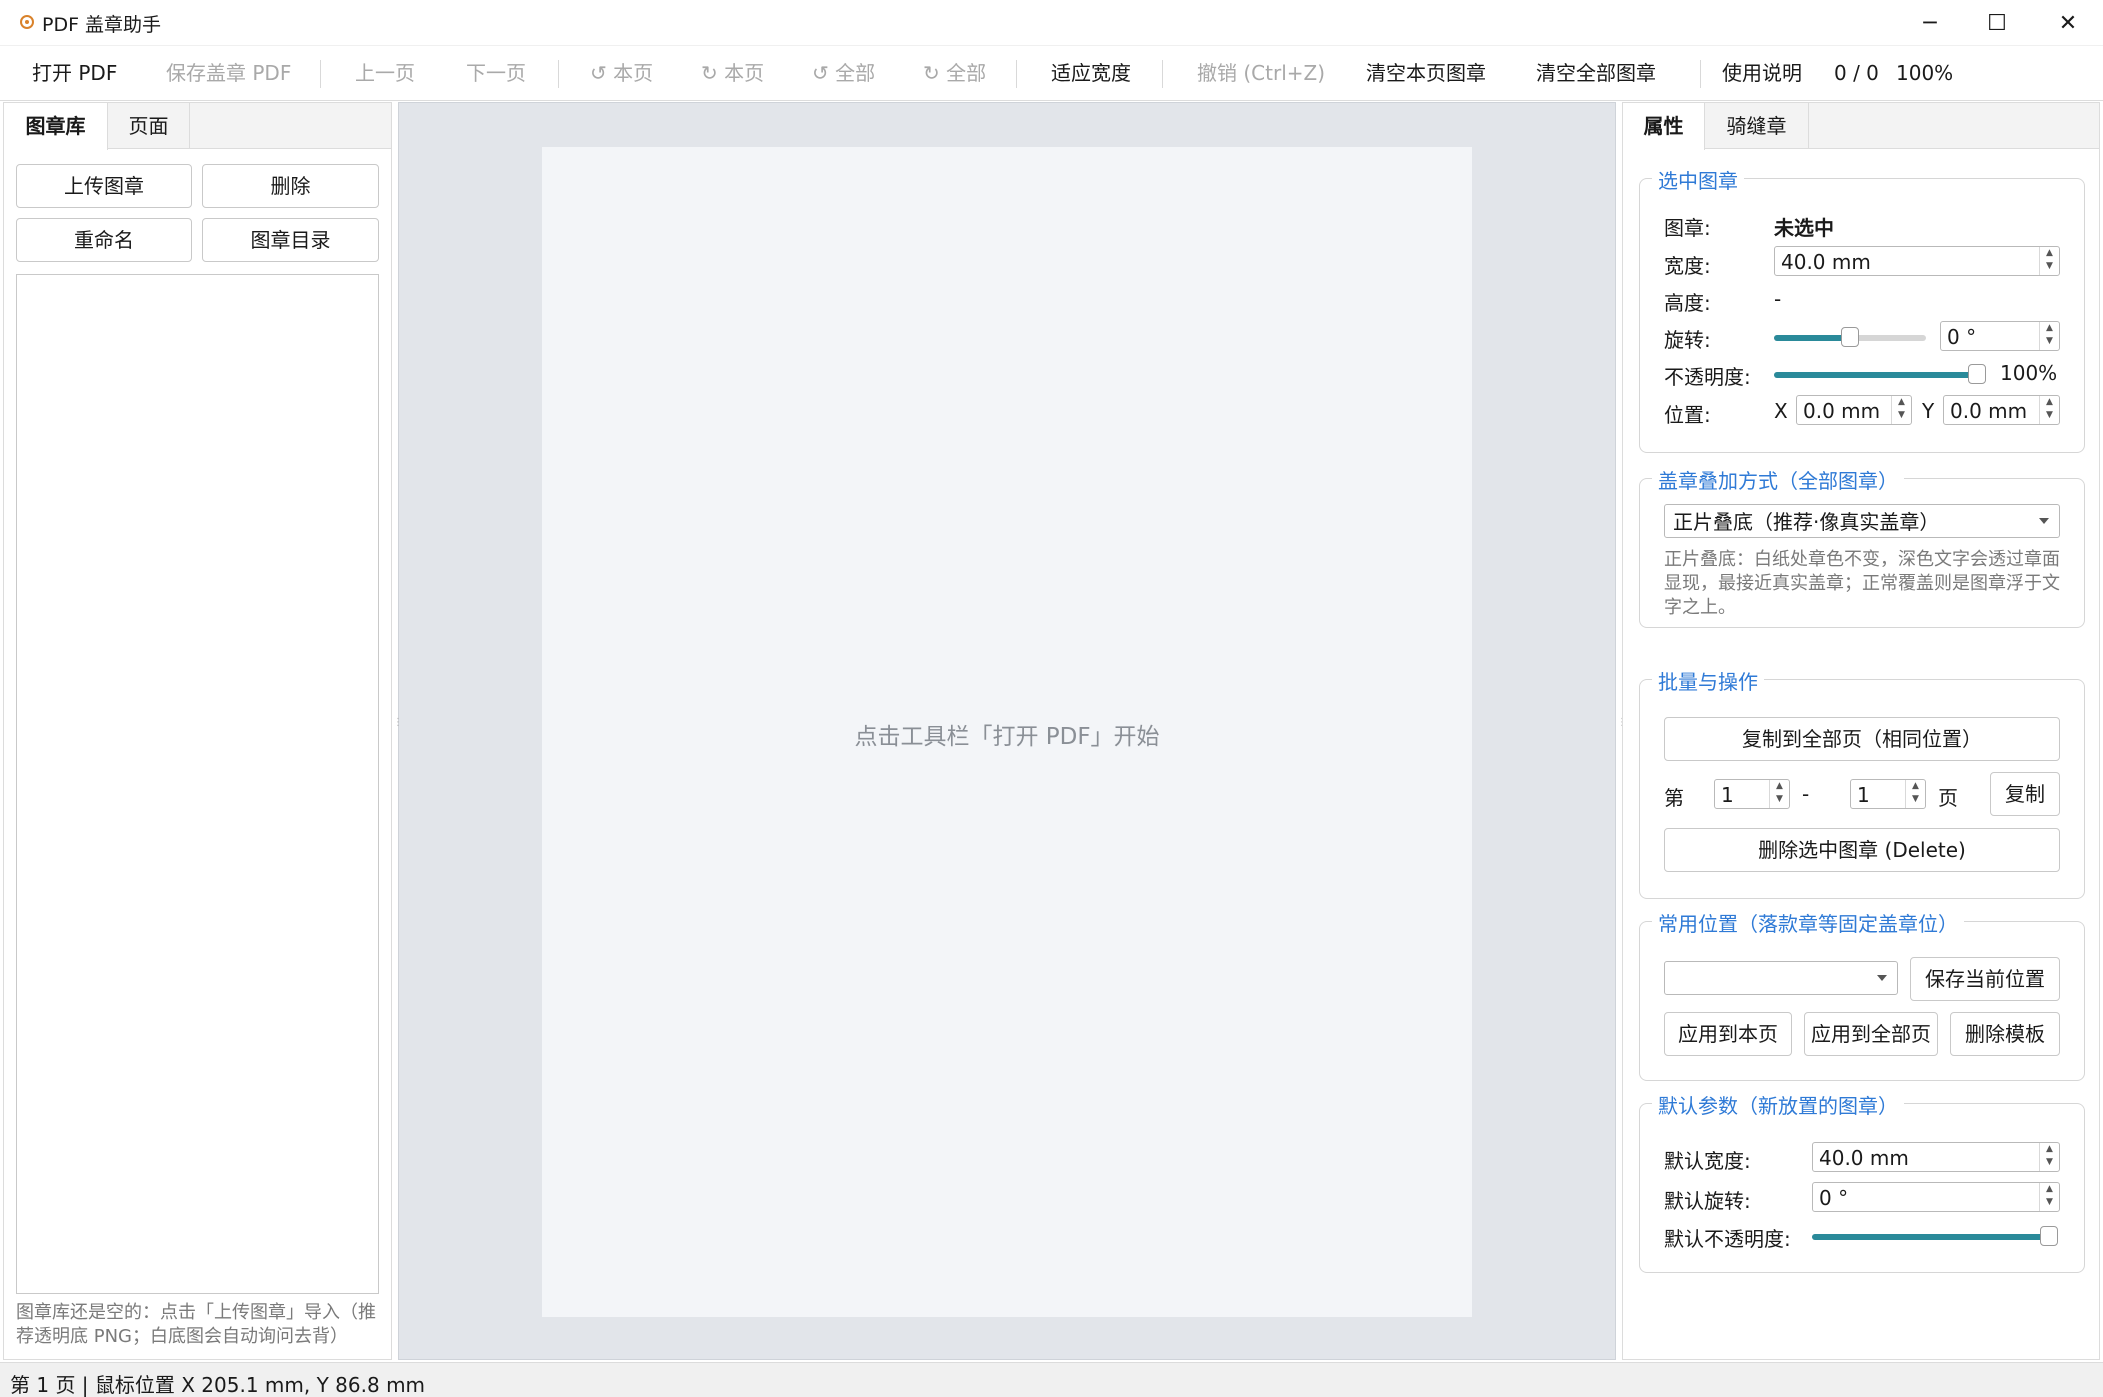  Describe the element at coordinates (1871, 1034) in the screenshot. I see `apply-to-all-pages-button: 应用到全部页` at that location.